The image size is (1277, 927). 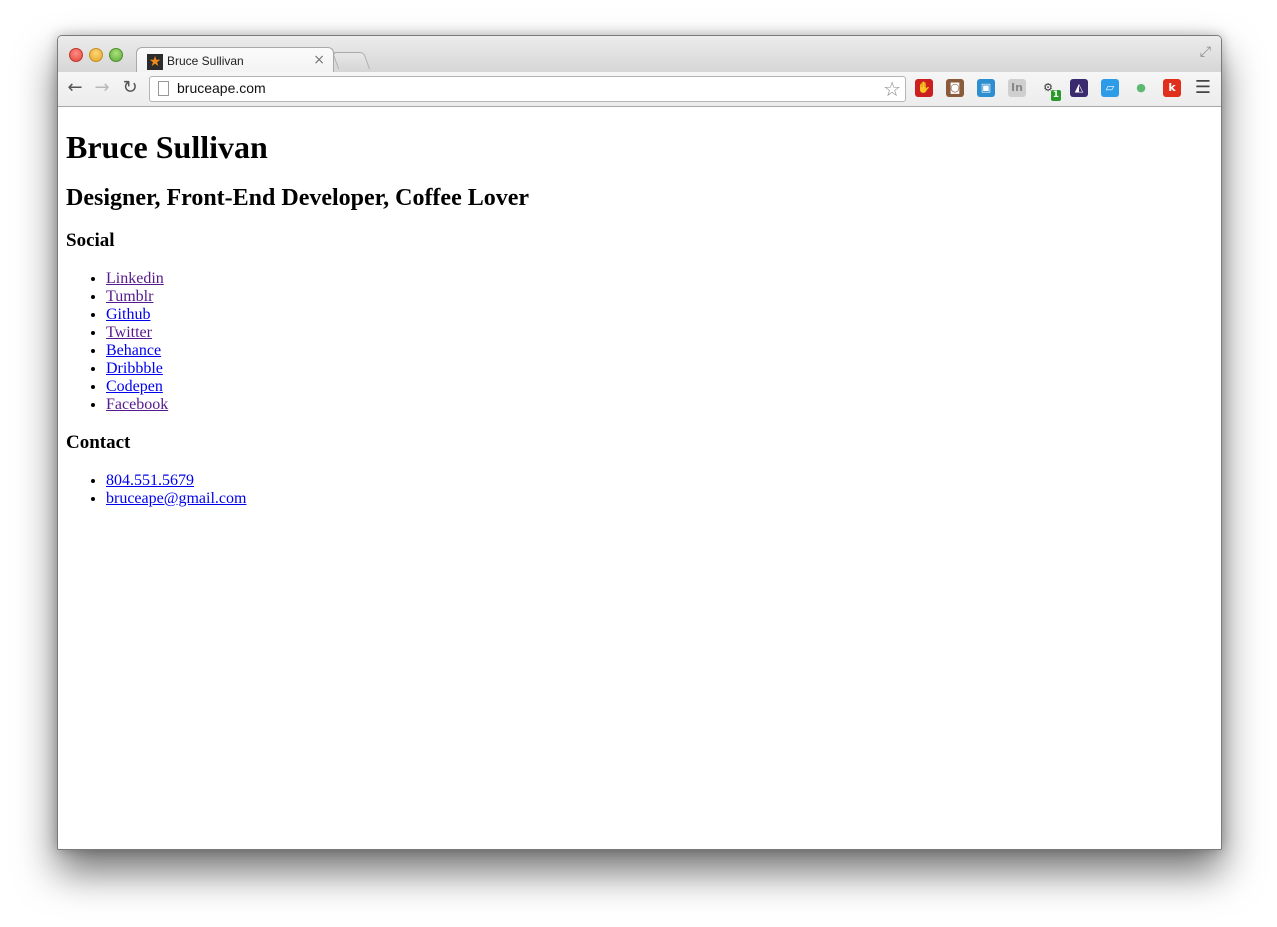 I want to click on reload-icon: ↻, so click(x=130, y=88).